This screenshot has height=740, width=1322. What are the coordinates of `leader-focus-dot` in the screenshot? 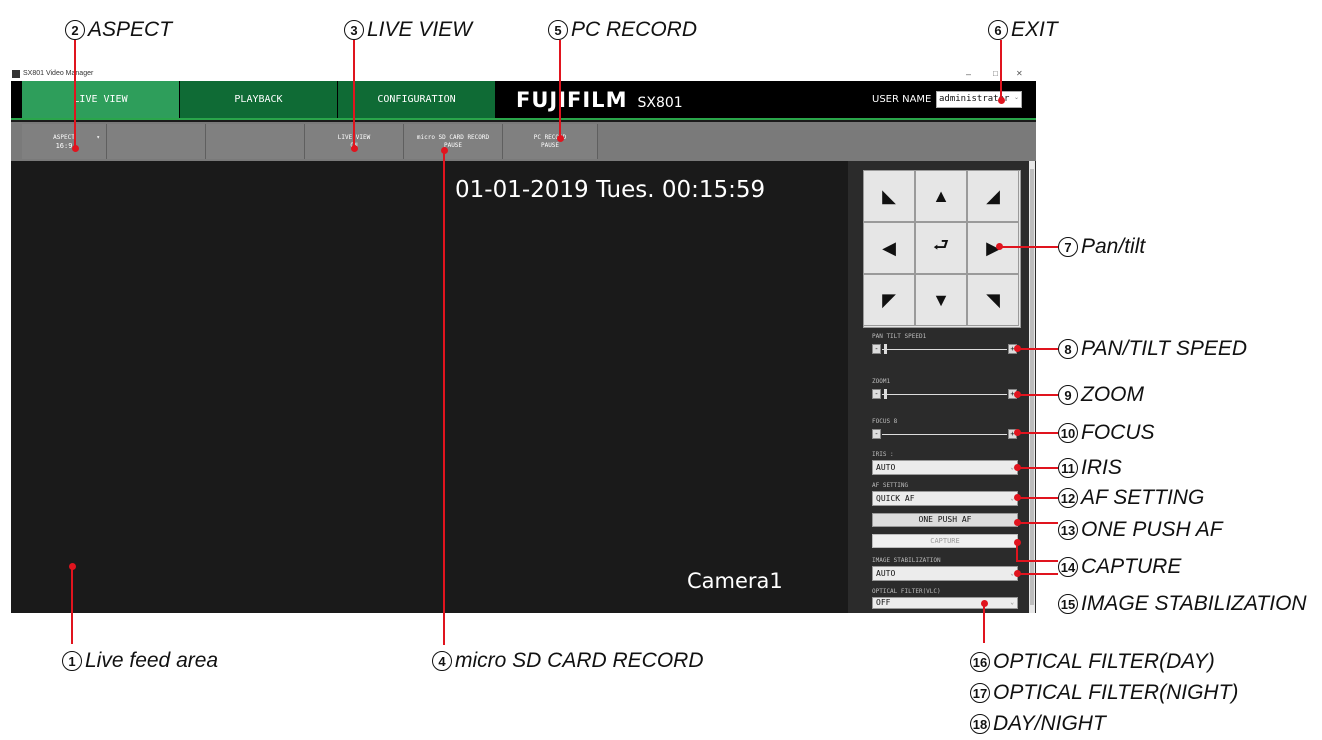 It's located at (1017, 432).